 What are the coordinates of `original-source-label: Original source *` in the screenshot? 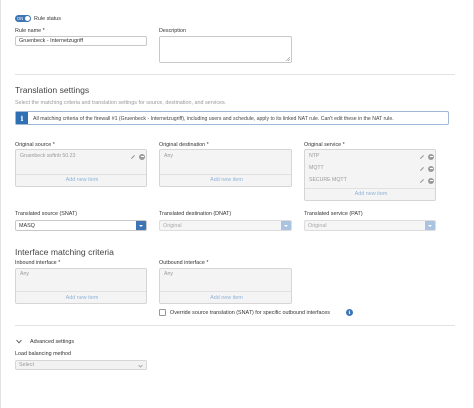 It's located at (35, 145).